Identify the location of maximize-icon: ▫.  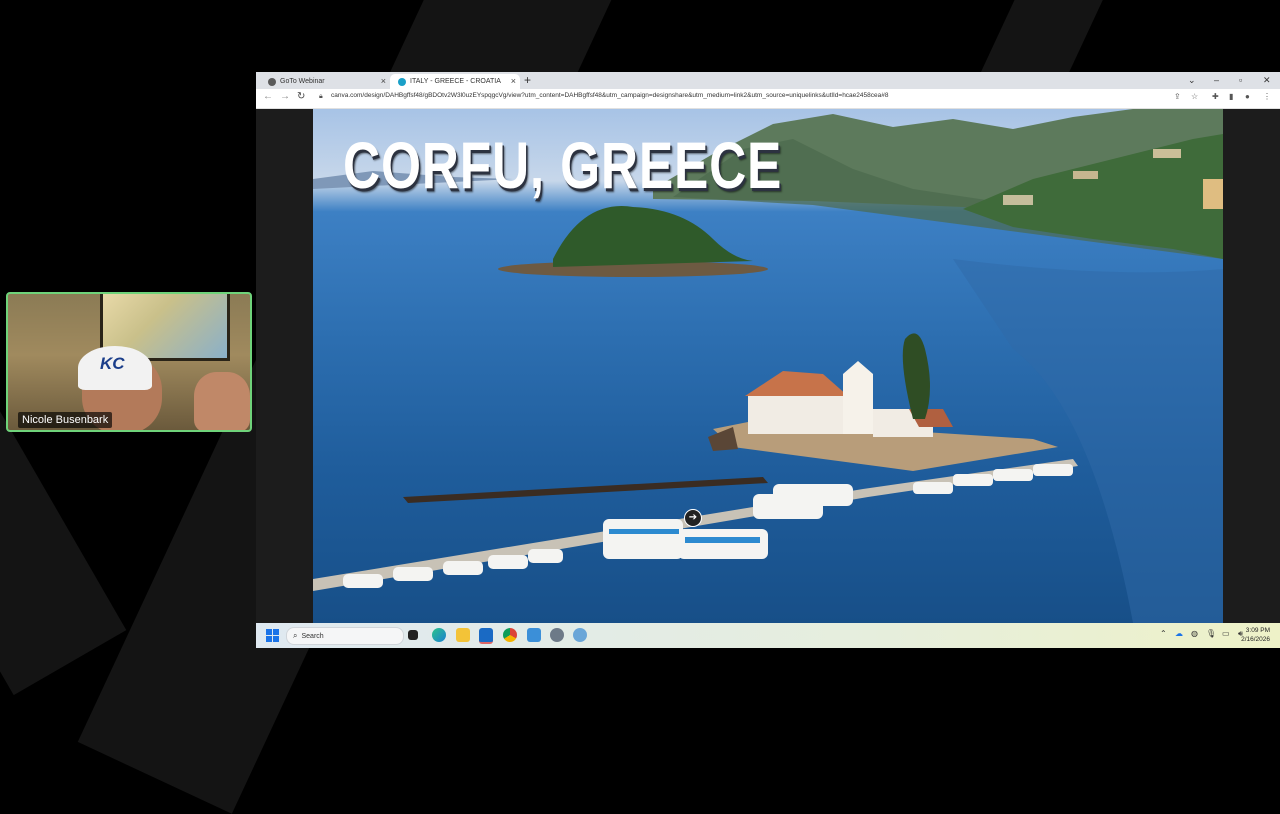
(1240, 80).